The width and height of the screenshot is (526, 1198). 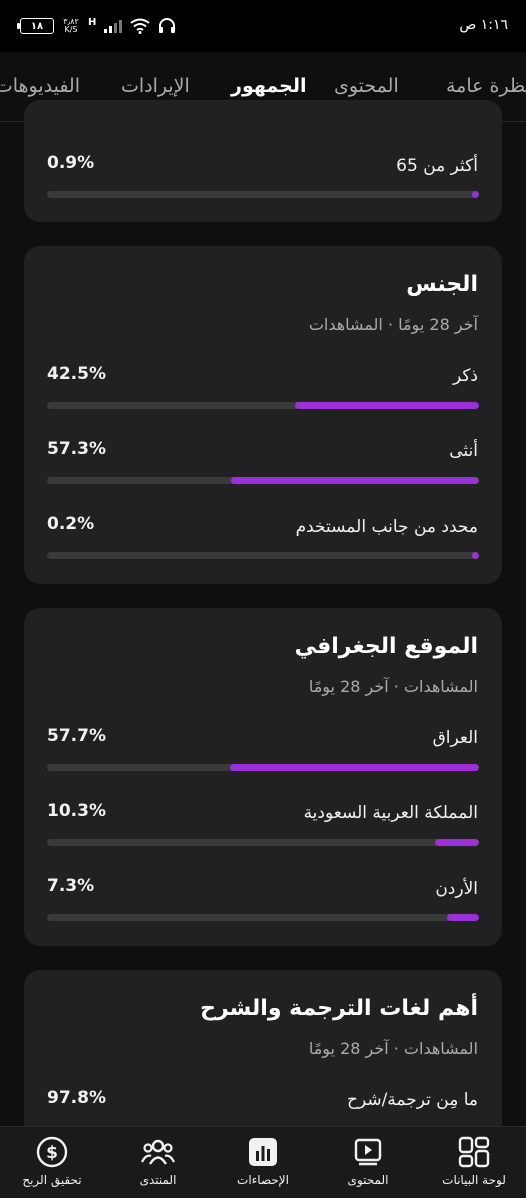 I want to click on nav-label: الإحصاءات, so click(x=263, y=1180).